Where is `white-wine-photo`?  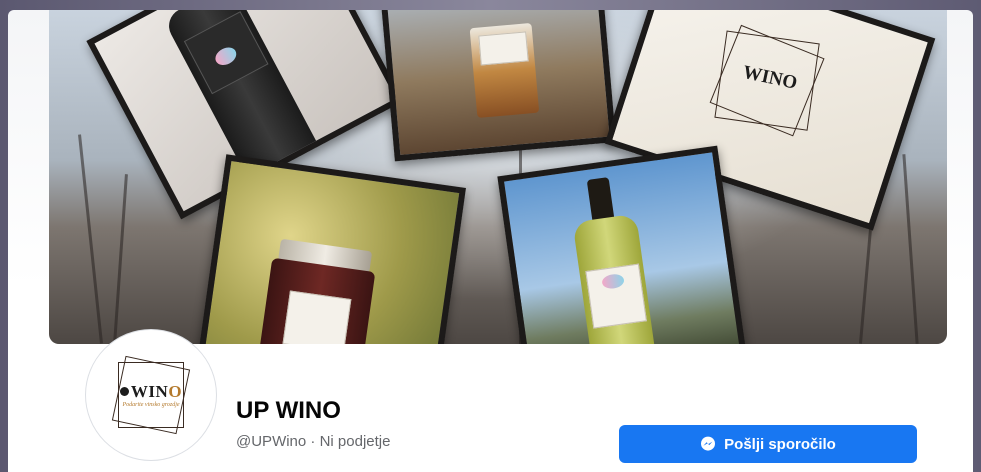 white-wine-photo is located at coordinates (622, 244).